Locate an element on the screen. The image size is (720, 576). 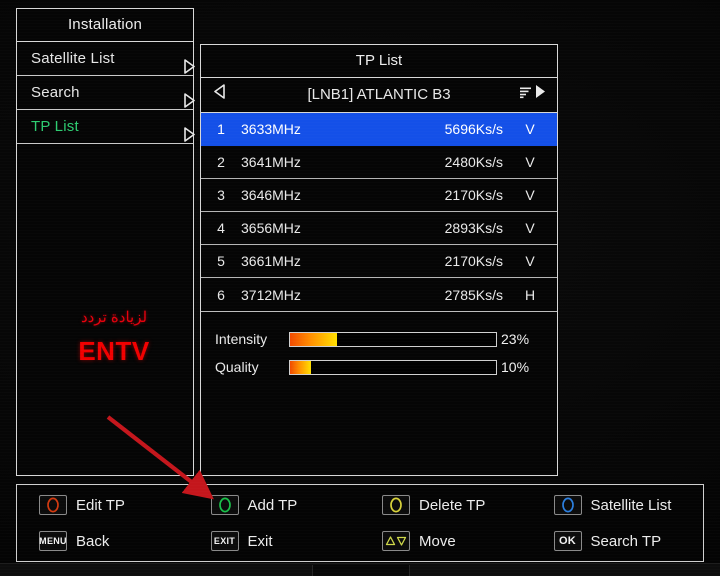
blue-circle-button-icon is located at coordinates (567, 505).